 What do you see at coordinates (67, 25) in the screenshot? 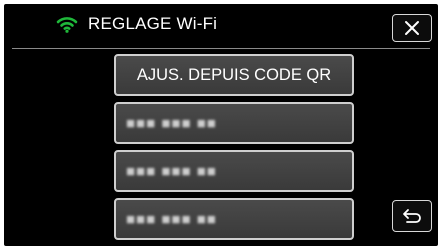
I see `wifi-icon` at bounding box center [67, 25].